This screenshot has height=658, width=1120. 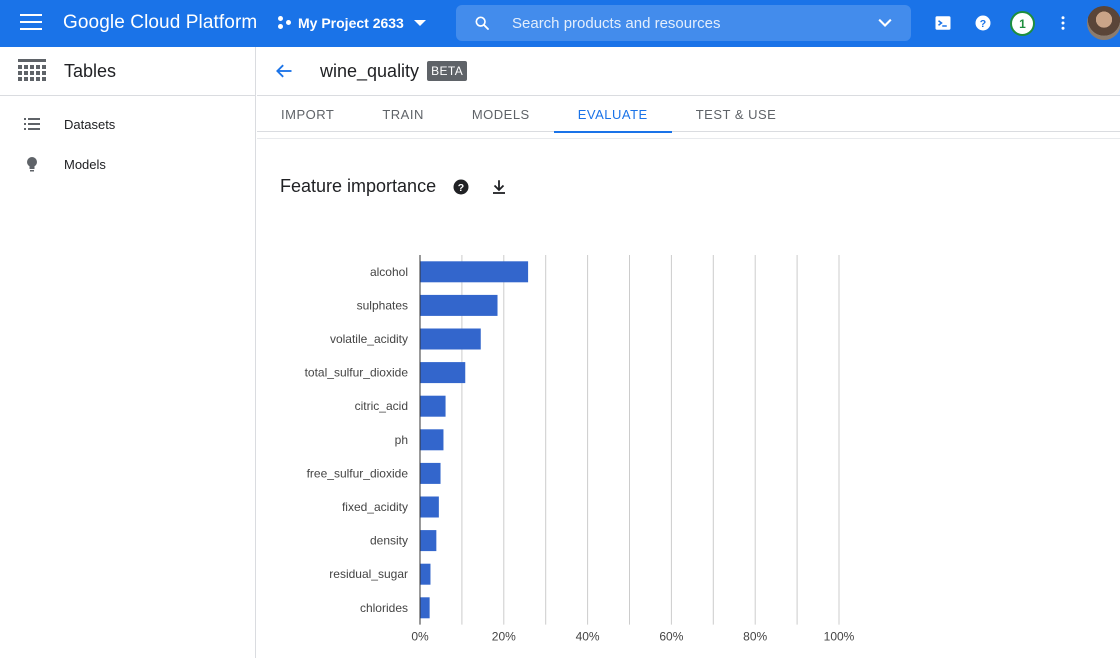 I want to click on list-icon, so click(x=32, y=124).